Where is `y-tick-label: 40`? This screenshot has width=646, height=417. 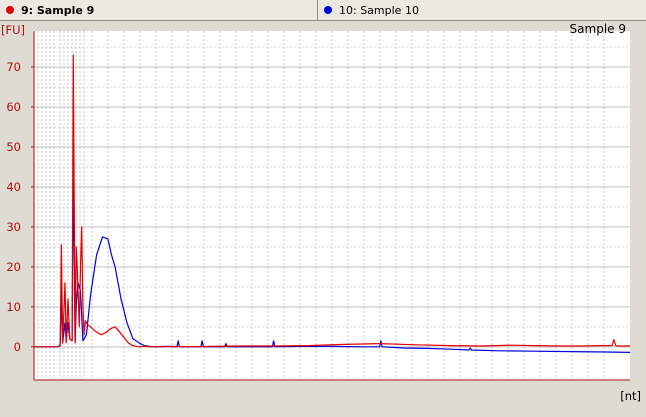
y-tick-label: 40 is located at coordinates (13, 187).